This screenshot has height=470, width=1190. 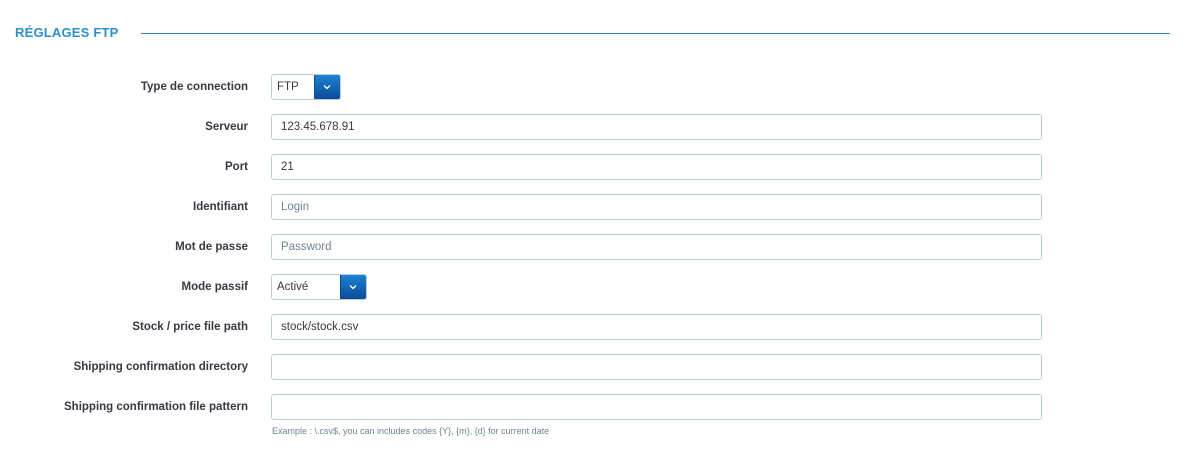 I want to click on connection-type-select: FTP, so click(x=306, y=87).